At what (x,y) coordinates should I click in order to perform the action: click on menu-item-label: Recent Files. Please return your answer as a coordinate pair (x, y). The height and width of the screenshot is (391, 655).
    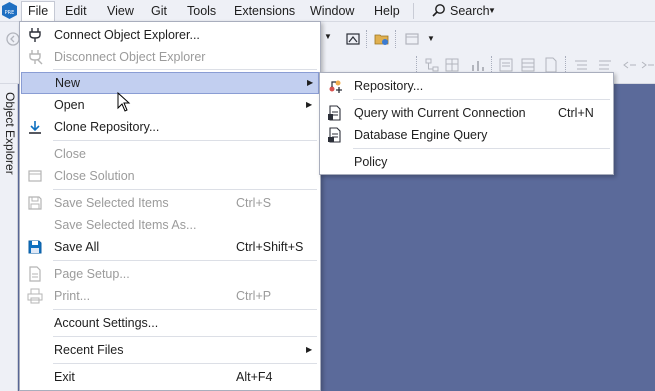
    Looking at the image, I should click on (89, 350).